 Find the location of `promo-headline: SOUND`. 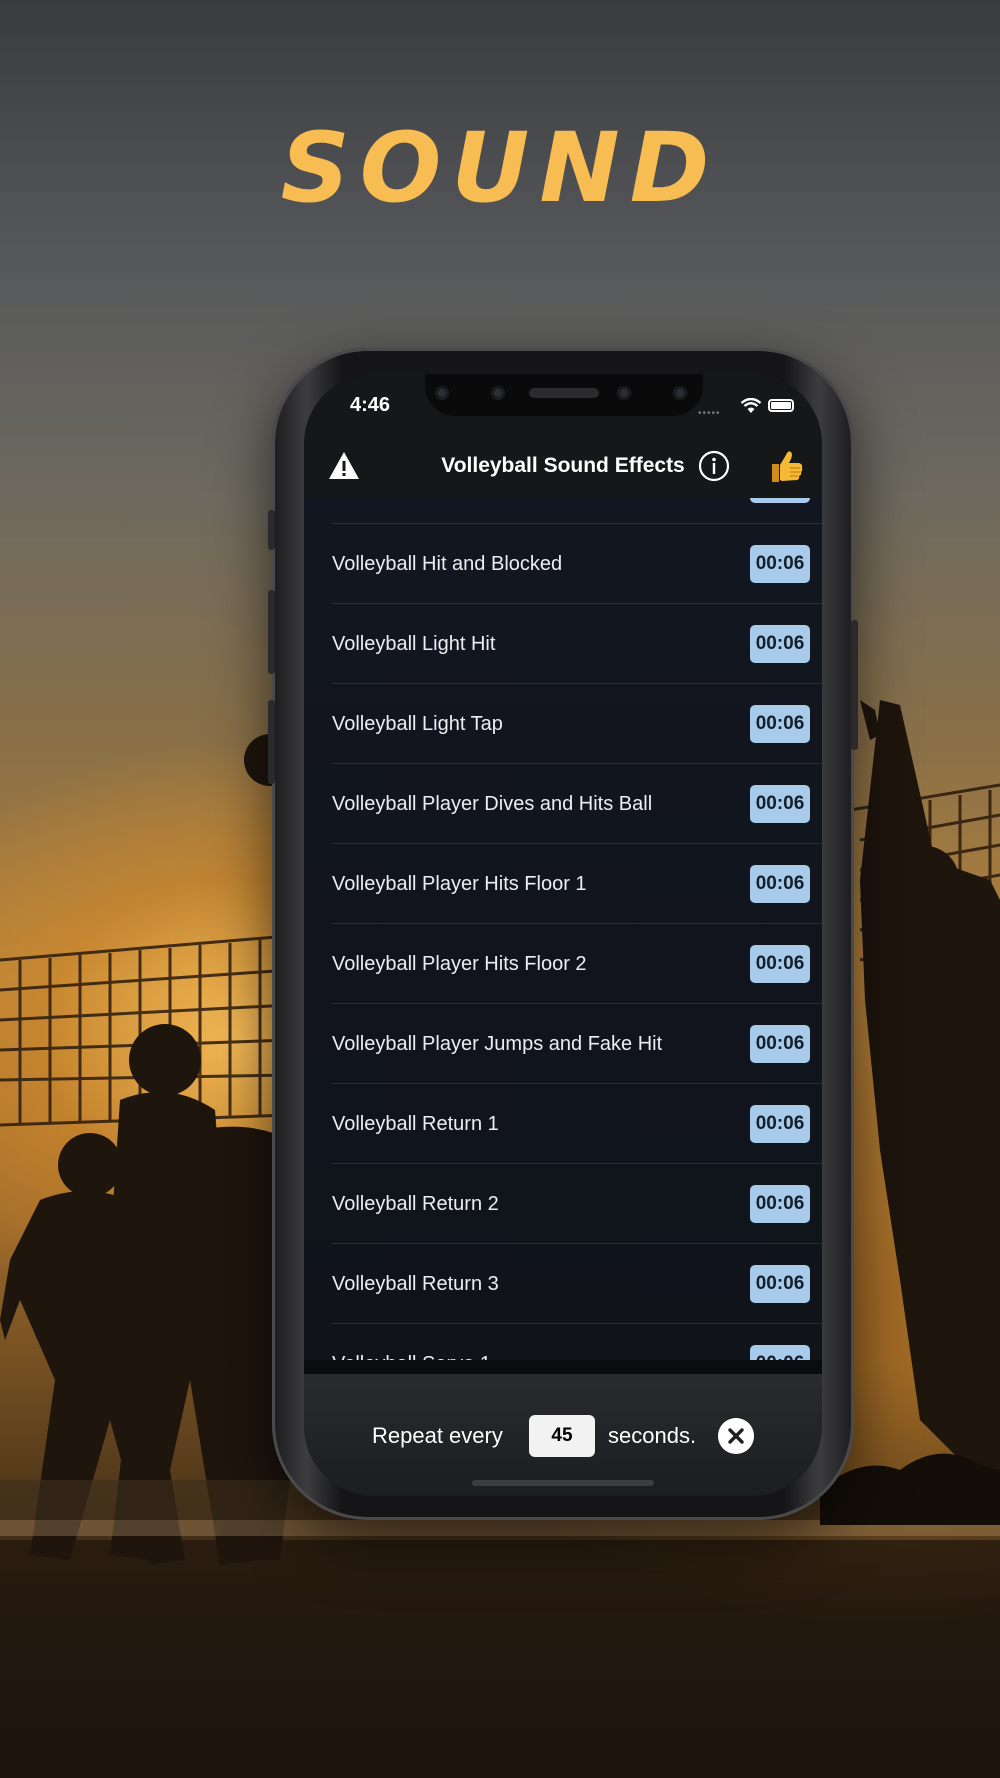

promo-headline: SOUND is located at coordinates (500, 168).